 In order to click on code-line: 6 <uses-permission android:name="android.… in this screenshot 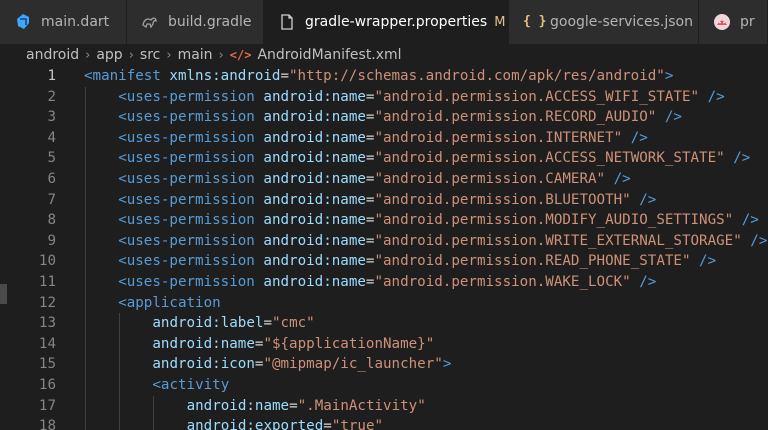, I will do `click(384, 179)`.